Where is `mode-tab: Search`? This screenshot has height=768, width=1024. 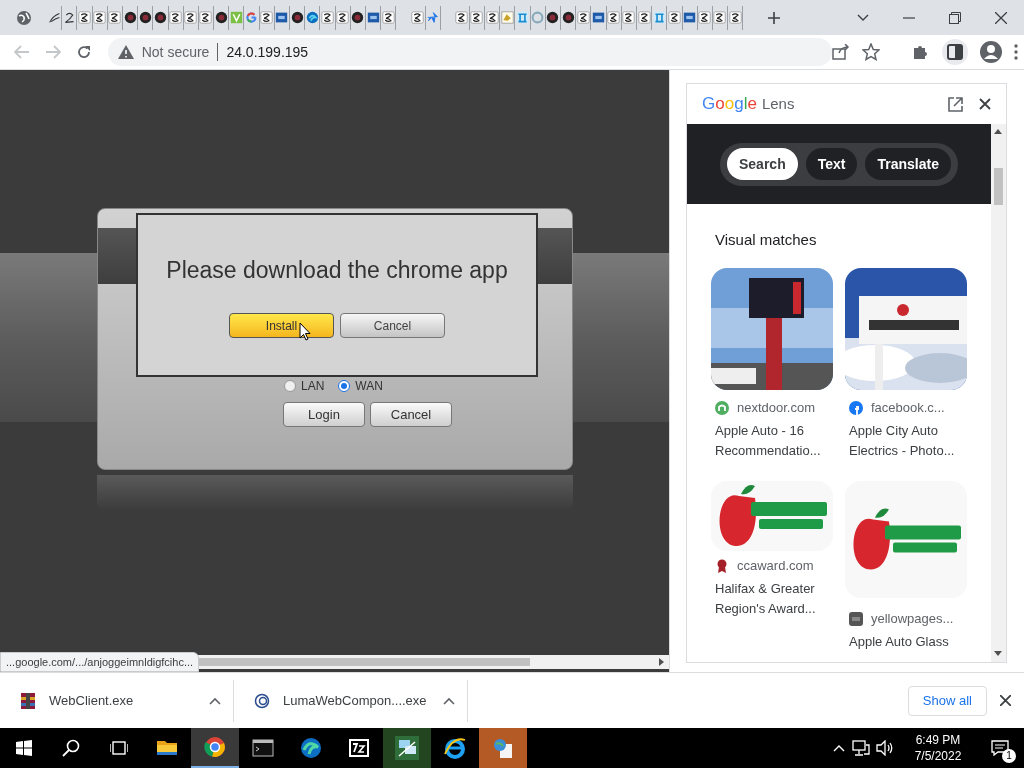
mode-tab: Search is located at coordinates (762, 164).